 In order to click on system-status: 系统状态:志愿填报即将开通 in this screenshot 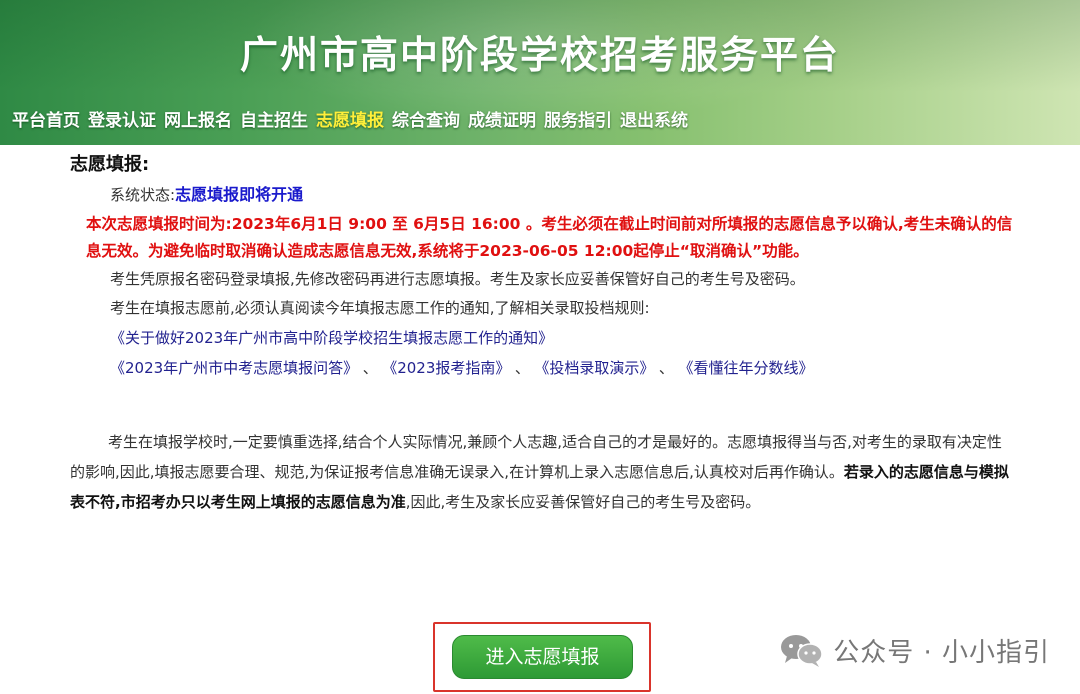, I will do `click(570, 195)`.